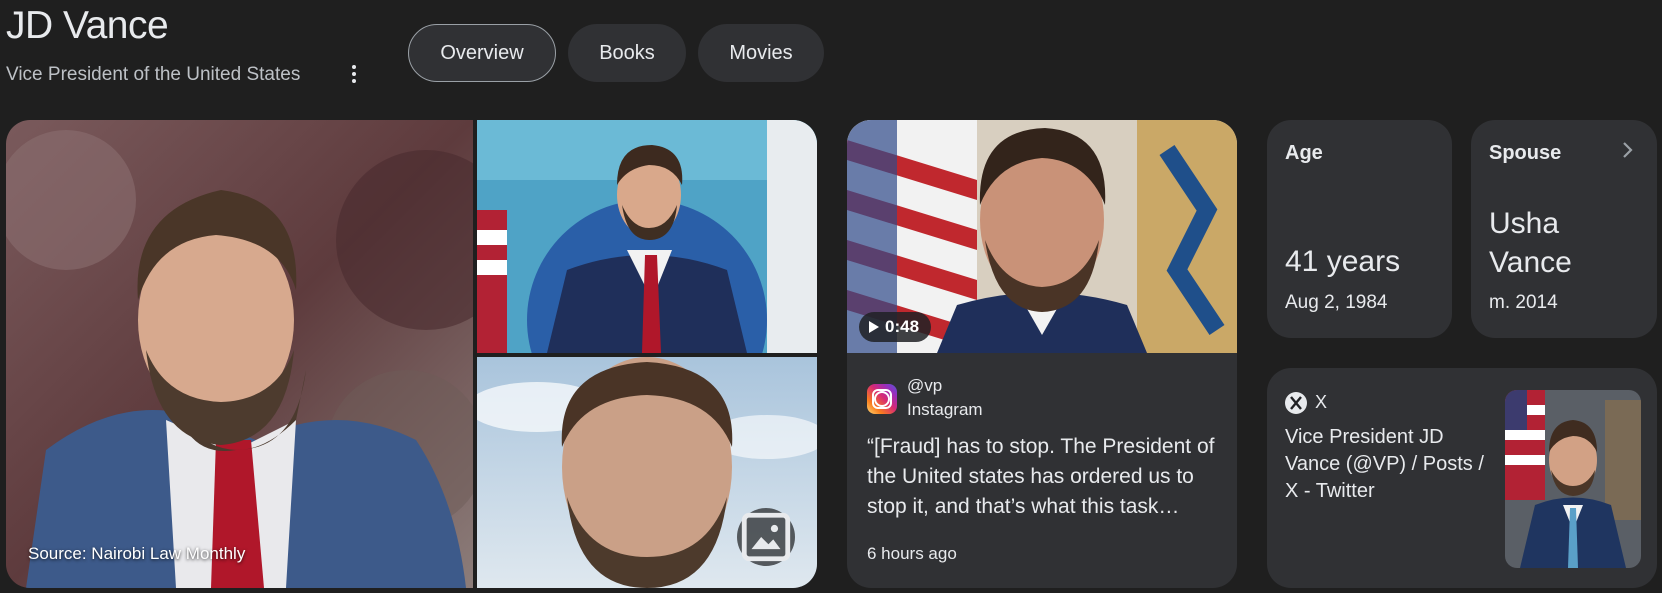  What do you see at coordinates (761, 53) in the screenshot?
I see `tab-movies: Movies` at bounding box center [761, 53].